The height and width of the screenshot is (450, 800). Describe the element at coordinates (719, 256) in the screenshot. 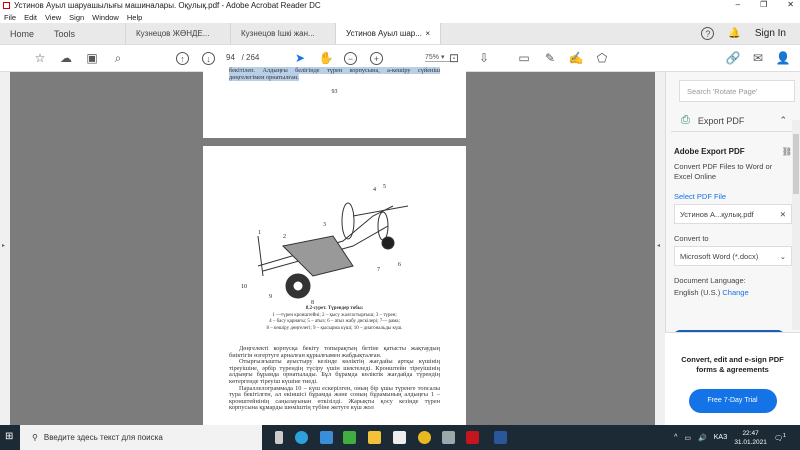

I see `convert-to-value: Microsoft Word (*.docx)` at that location.